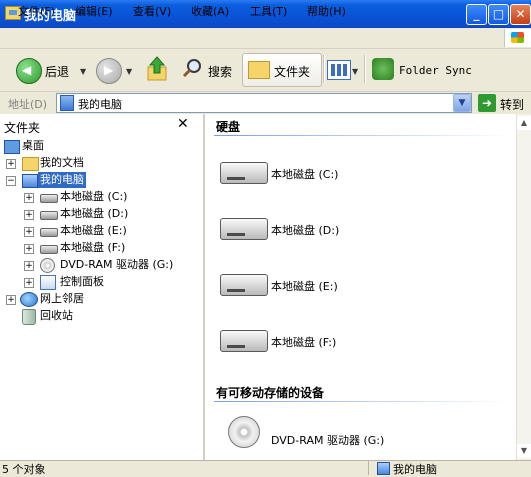 This screenshot has width=531, height=477. What do you see at coordinates (383, 69) in the screenshot?
I see `folder-sync-icon` at bounding box center [383, 69].